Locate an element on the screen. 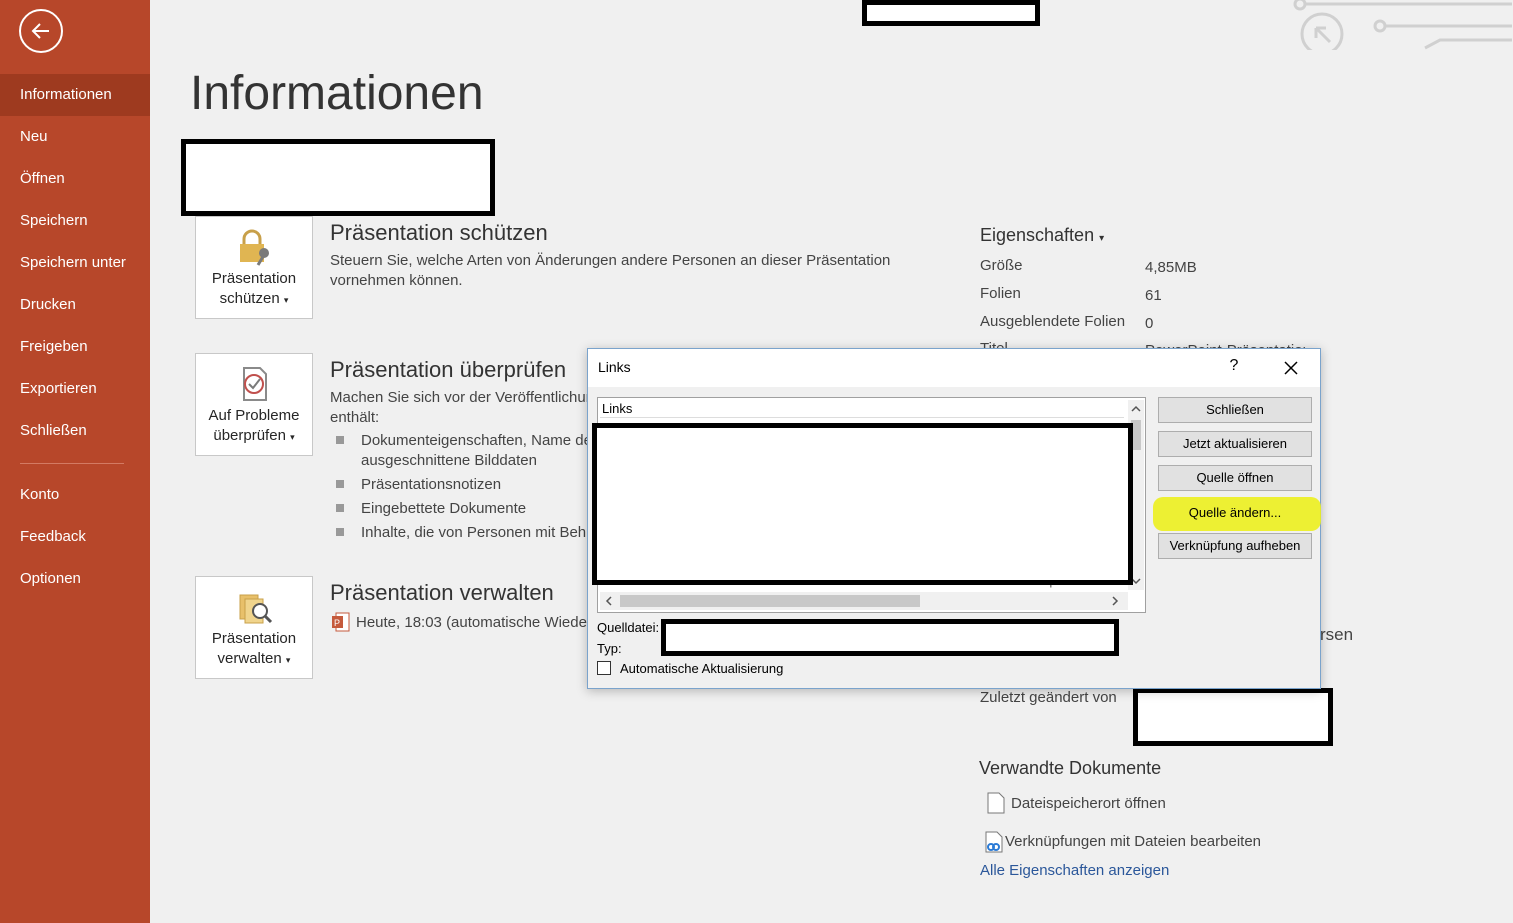 The image size is (1513, 923). property-value: 0 is located at coordinates (1149, 323).